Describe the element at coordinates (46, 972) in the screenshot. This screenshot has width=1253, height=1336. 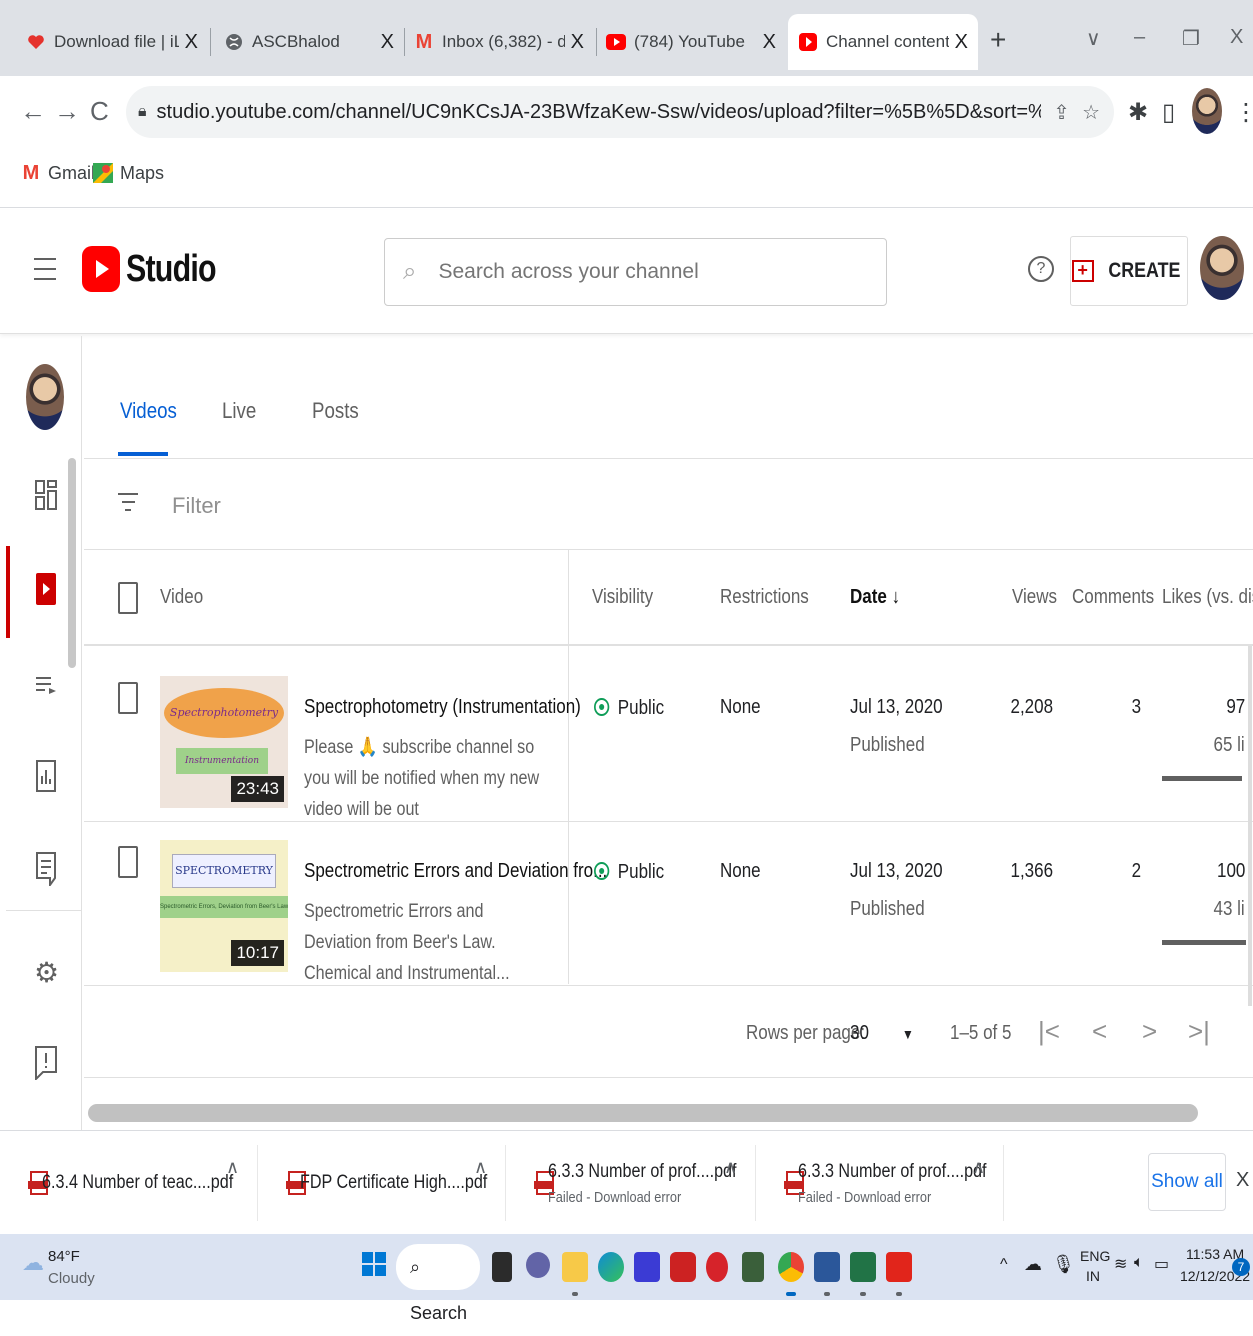
I see `settings-gear-icon: ⚙` at that location.